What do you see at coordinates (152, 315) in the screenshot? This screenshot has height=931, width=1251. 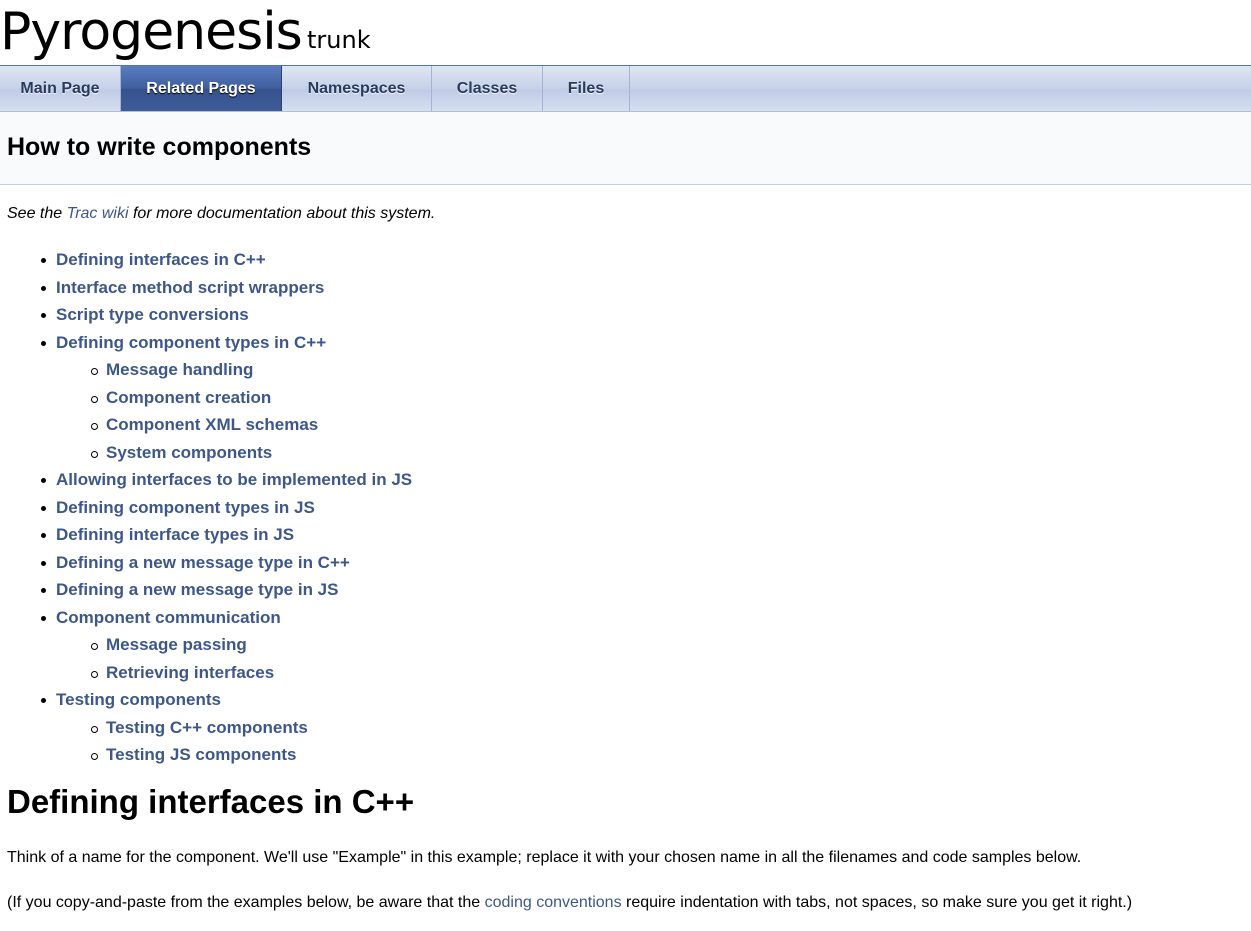 I see `toc-link: Script type conversions` at bounding box center [152, 315].